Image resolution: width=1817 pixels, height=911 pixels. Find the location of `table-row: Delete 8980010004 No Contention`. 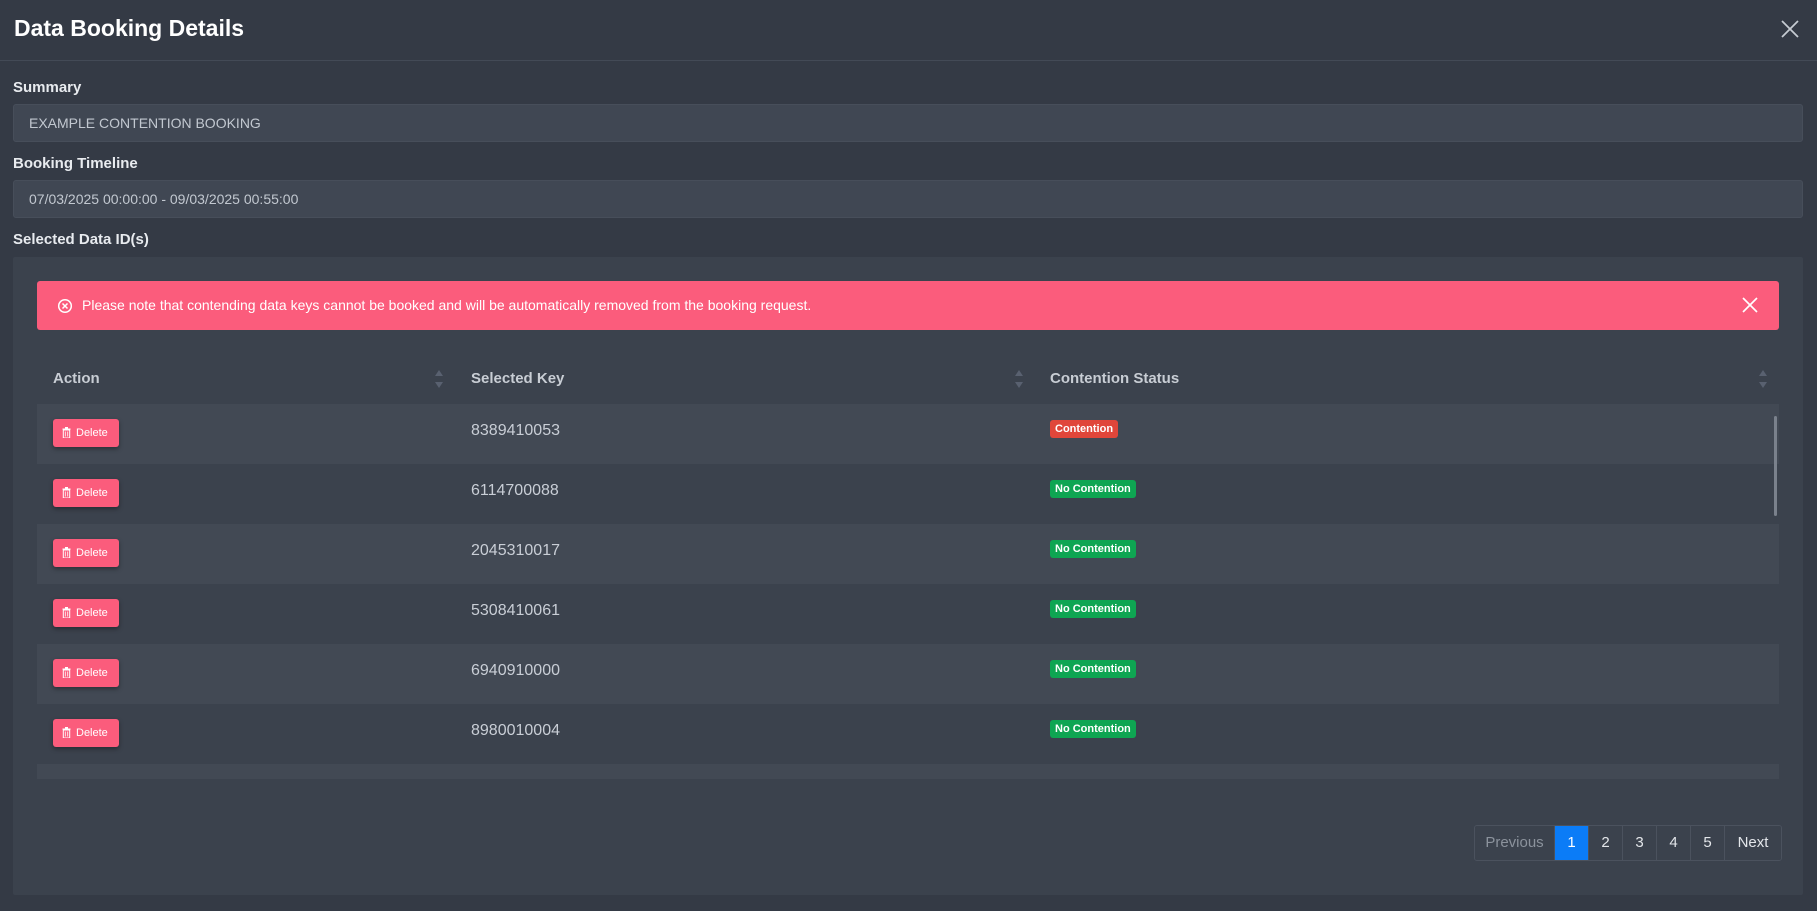

table-row: Delete 8980010004 No Contention is located at coordinates (908, 734).